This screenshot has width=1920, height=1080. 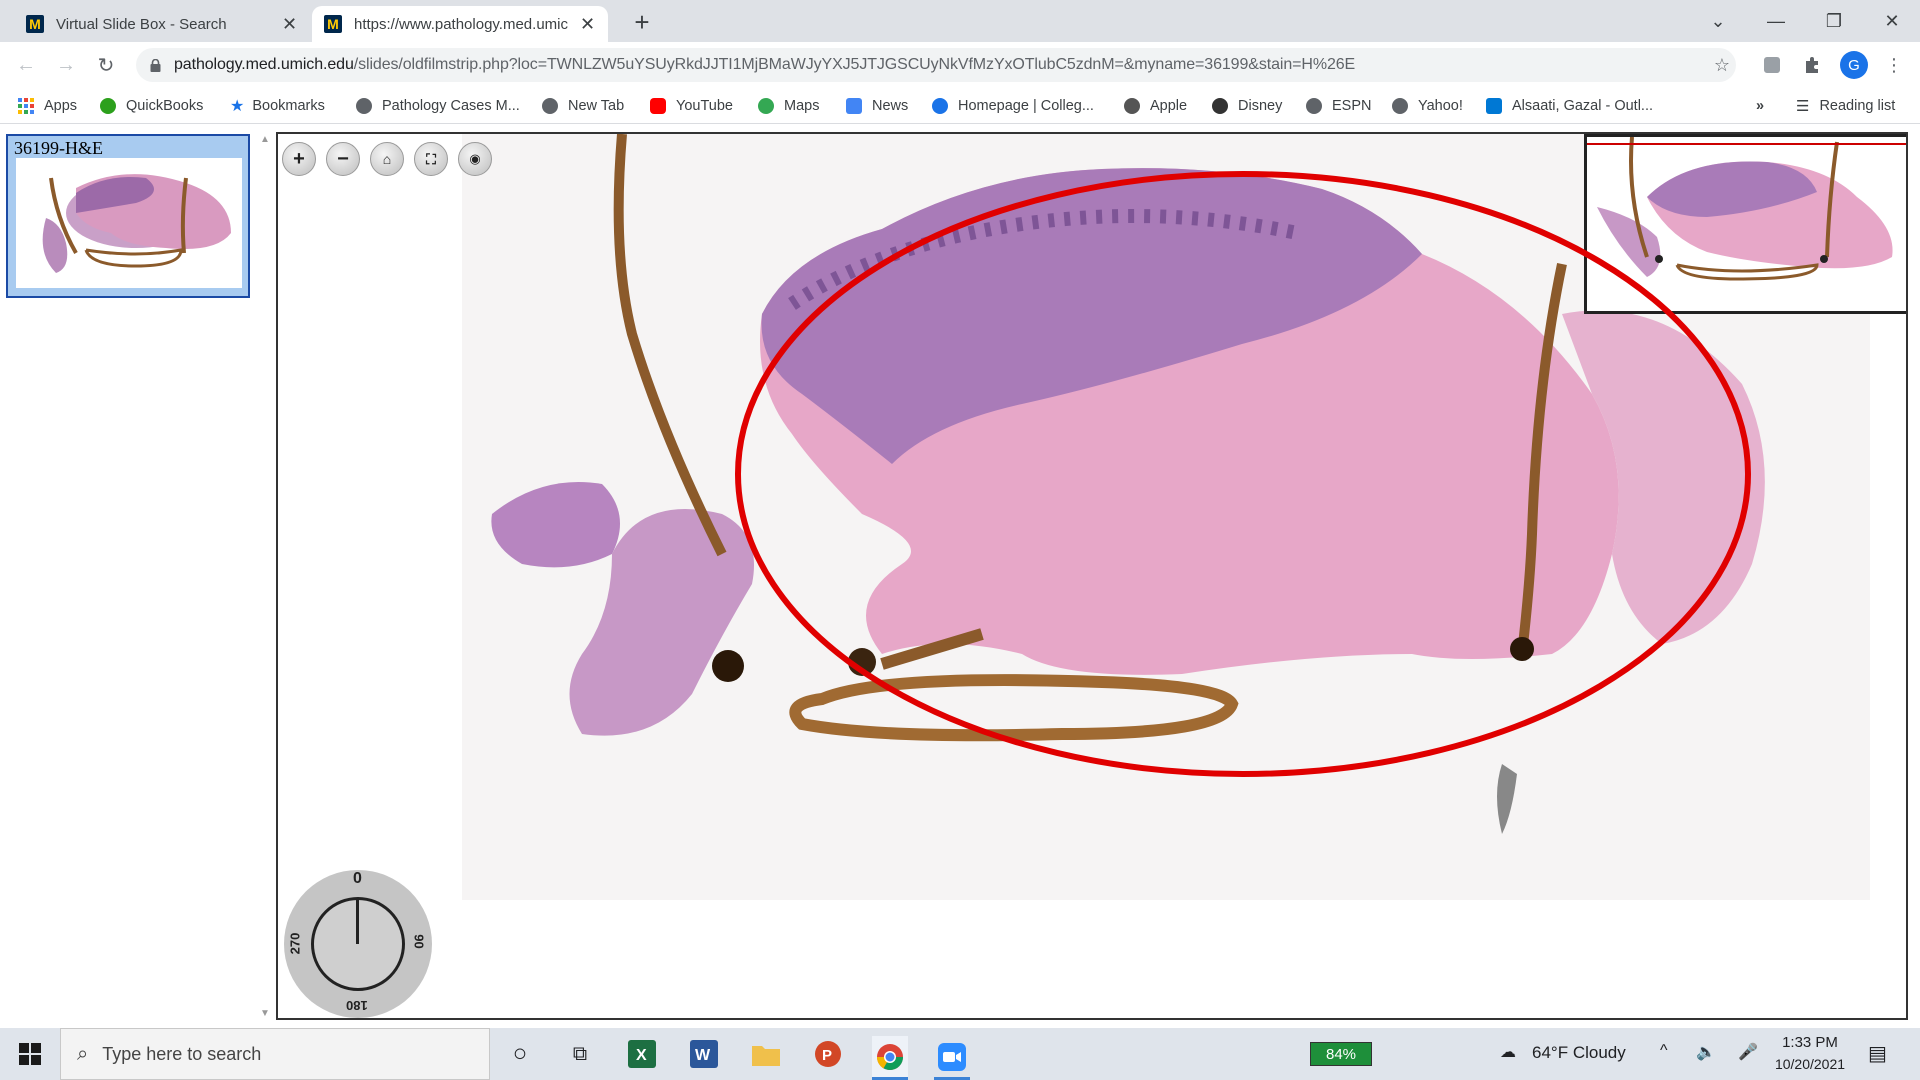 What do you see at coordinates (357, 878) in the screenshot?
I see `rotation-label-top: 0` at bounding box center [357, 878].